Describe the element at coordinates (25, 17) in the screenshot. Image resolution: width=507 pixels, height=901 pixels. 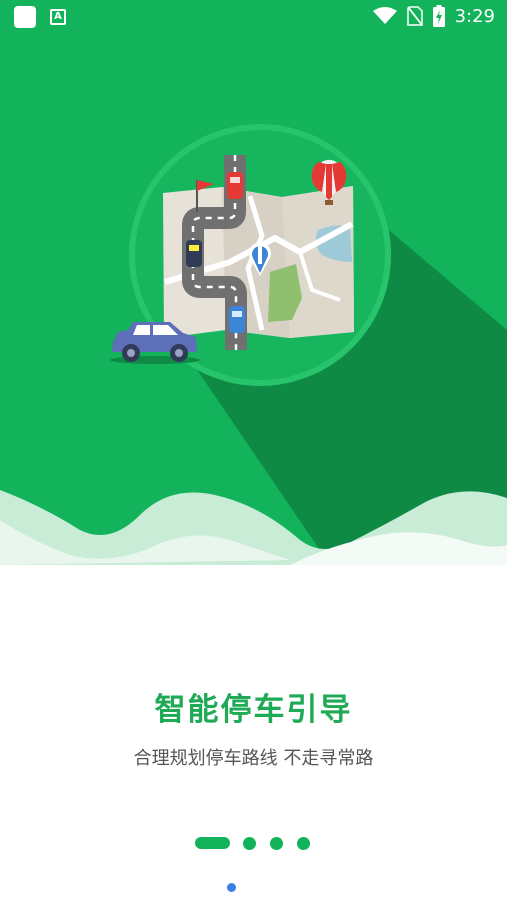
I see `app-square-icon` at that location.